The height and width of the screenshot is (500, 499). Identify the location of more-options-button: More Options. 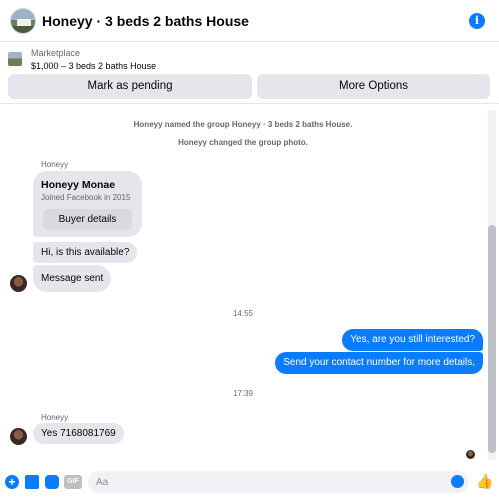
(373, 86).